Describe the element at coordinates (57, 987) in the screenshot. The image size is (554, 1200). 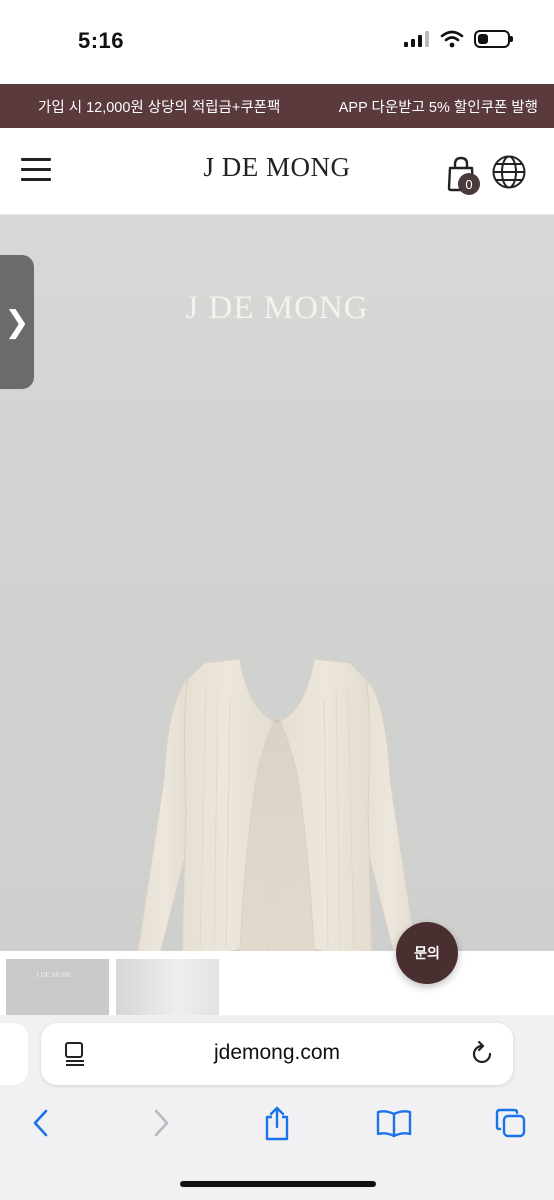
I see `thumbnail-1: J DE MONG` at that location.